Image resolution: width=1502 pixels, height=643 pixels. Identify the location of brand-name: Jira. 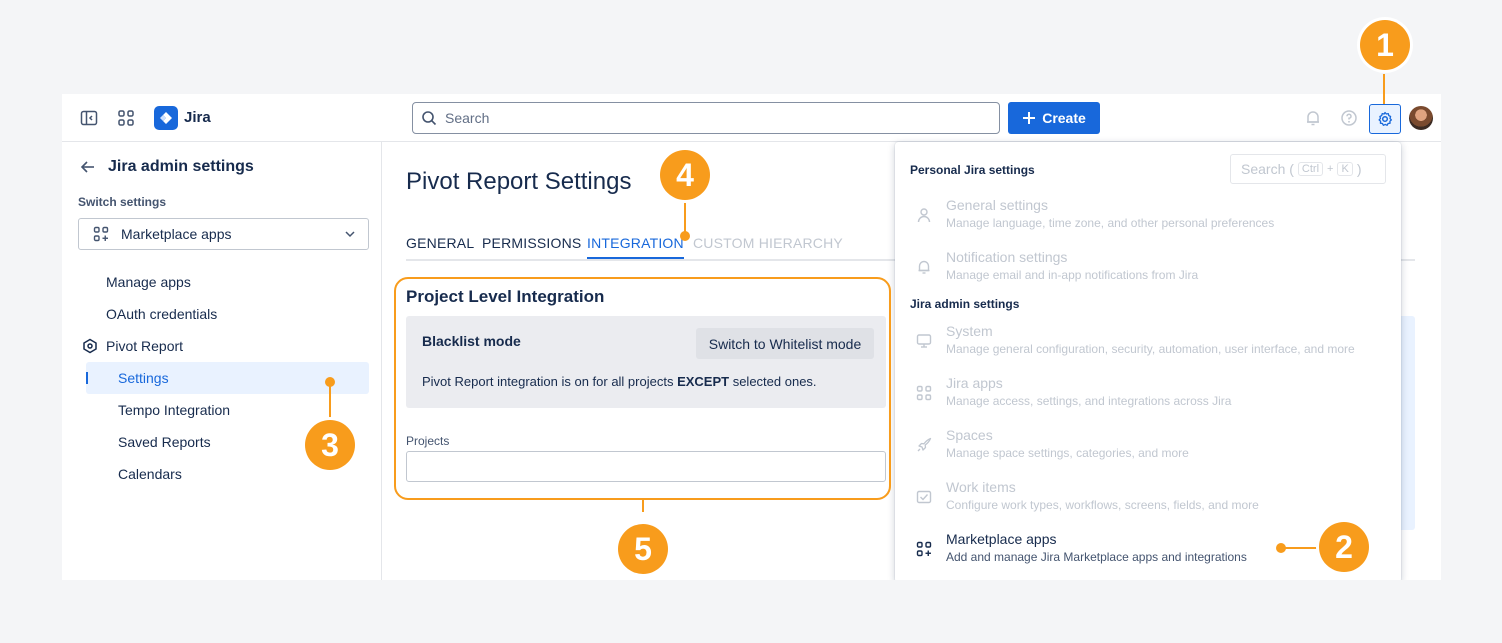
(197, 117).